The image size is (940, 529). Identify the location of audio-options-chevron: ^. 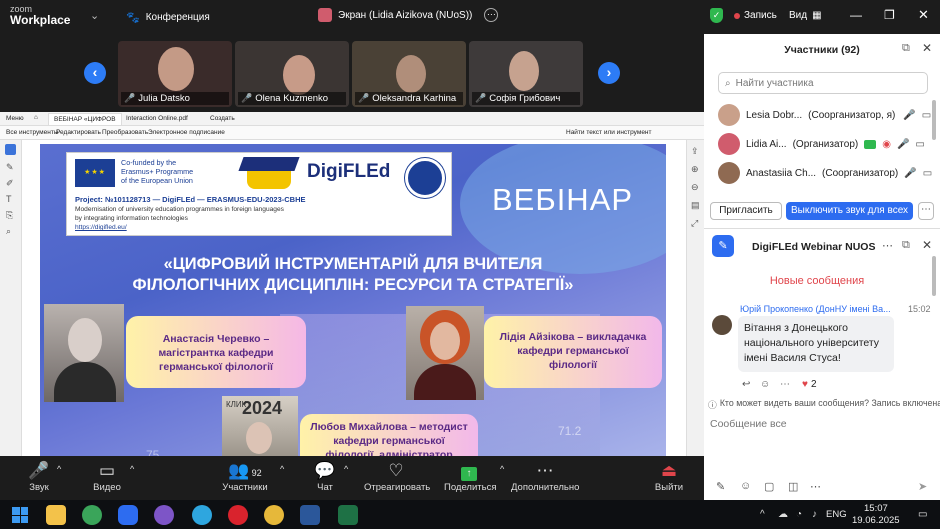
(59, 469).